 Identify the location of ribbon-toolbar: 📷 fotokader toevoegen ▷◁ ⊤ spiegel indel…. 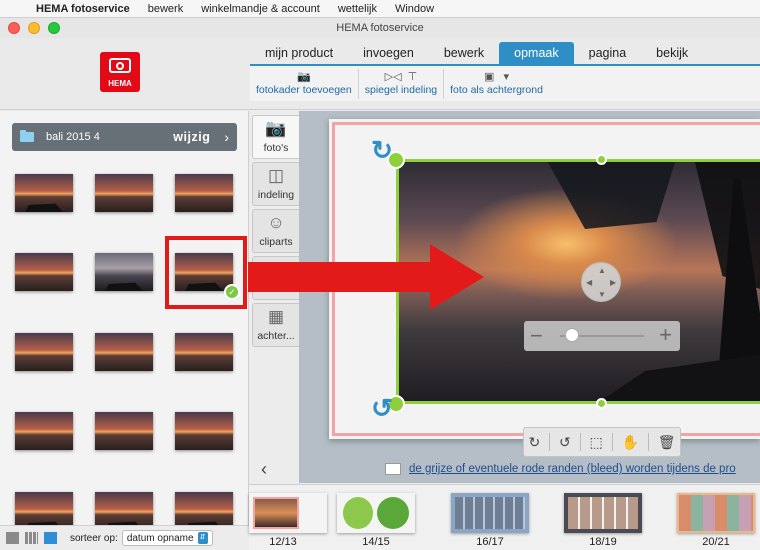
(505, 82).